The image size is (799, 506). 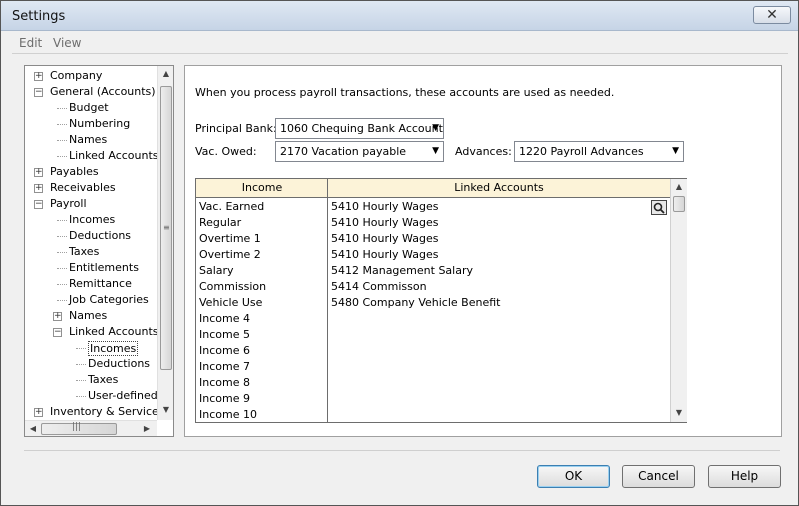 What do you see at coordinates (100, 235) in the screenshot?
I see `tree-item-label: Deductions` at bounding box center [100, 235].